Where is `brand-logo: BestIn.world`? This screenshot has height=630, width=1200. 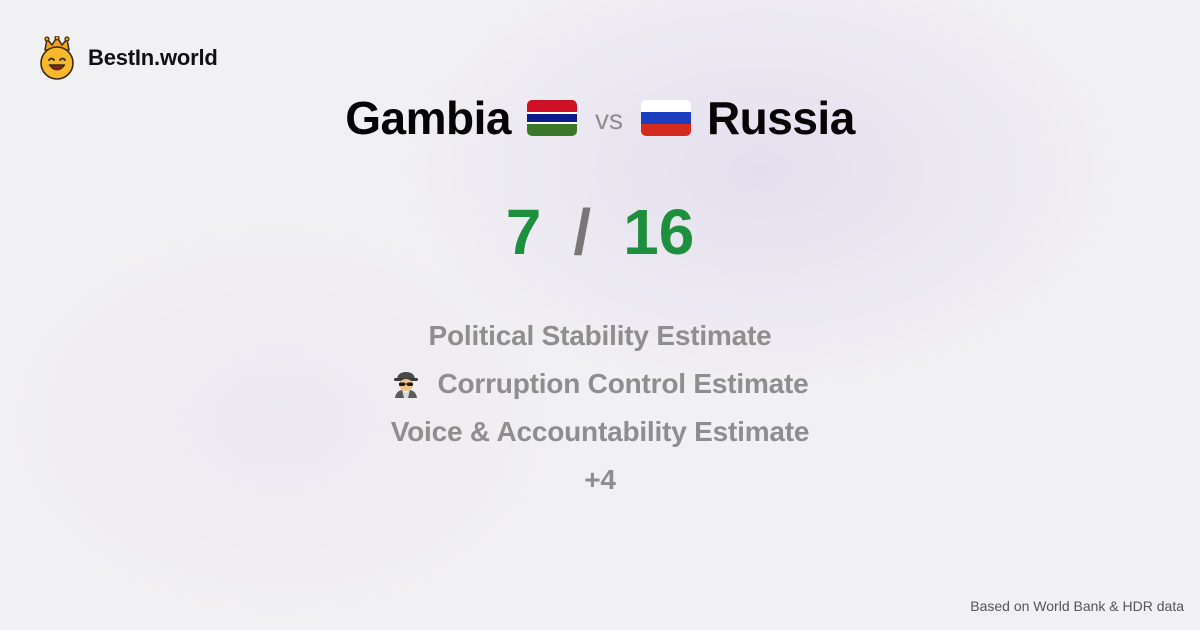
brand-logo: BestIn.world is located at coordinates (128, 58).